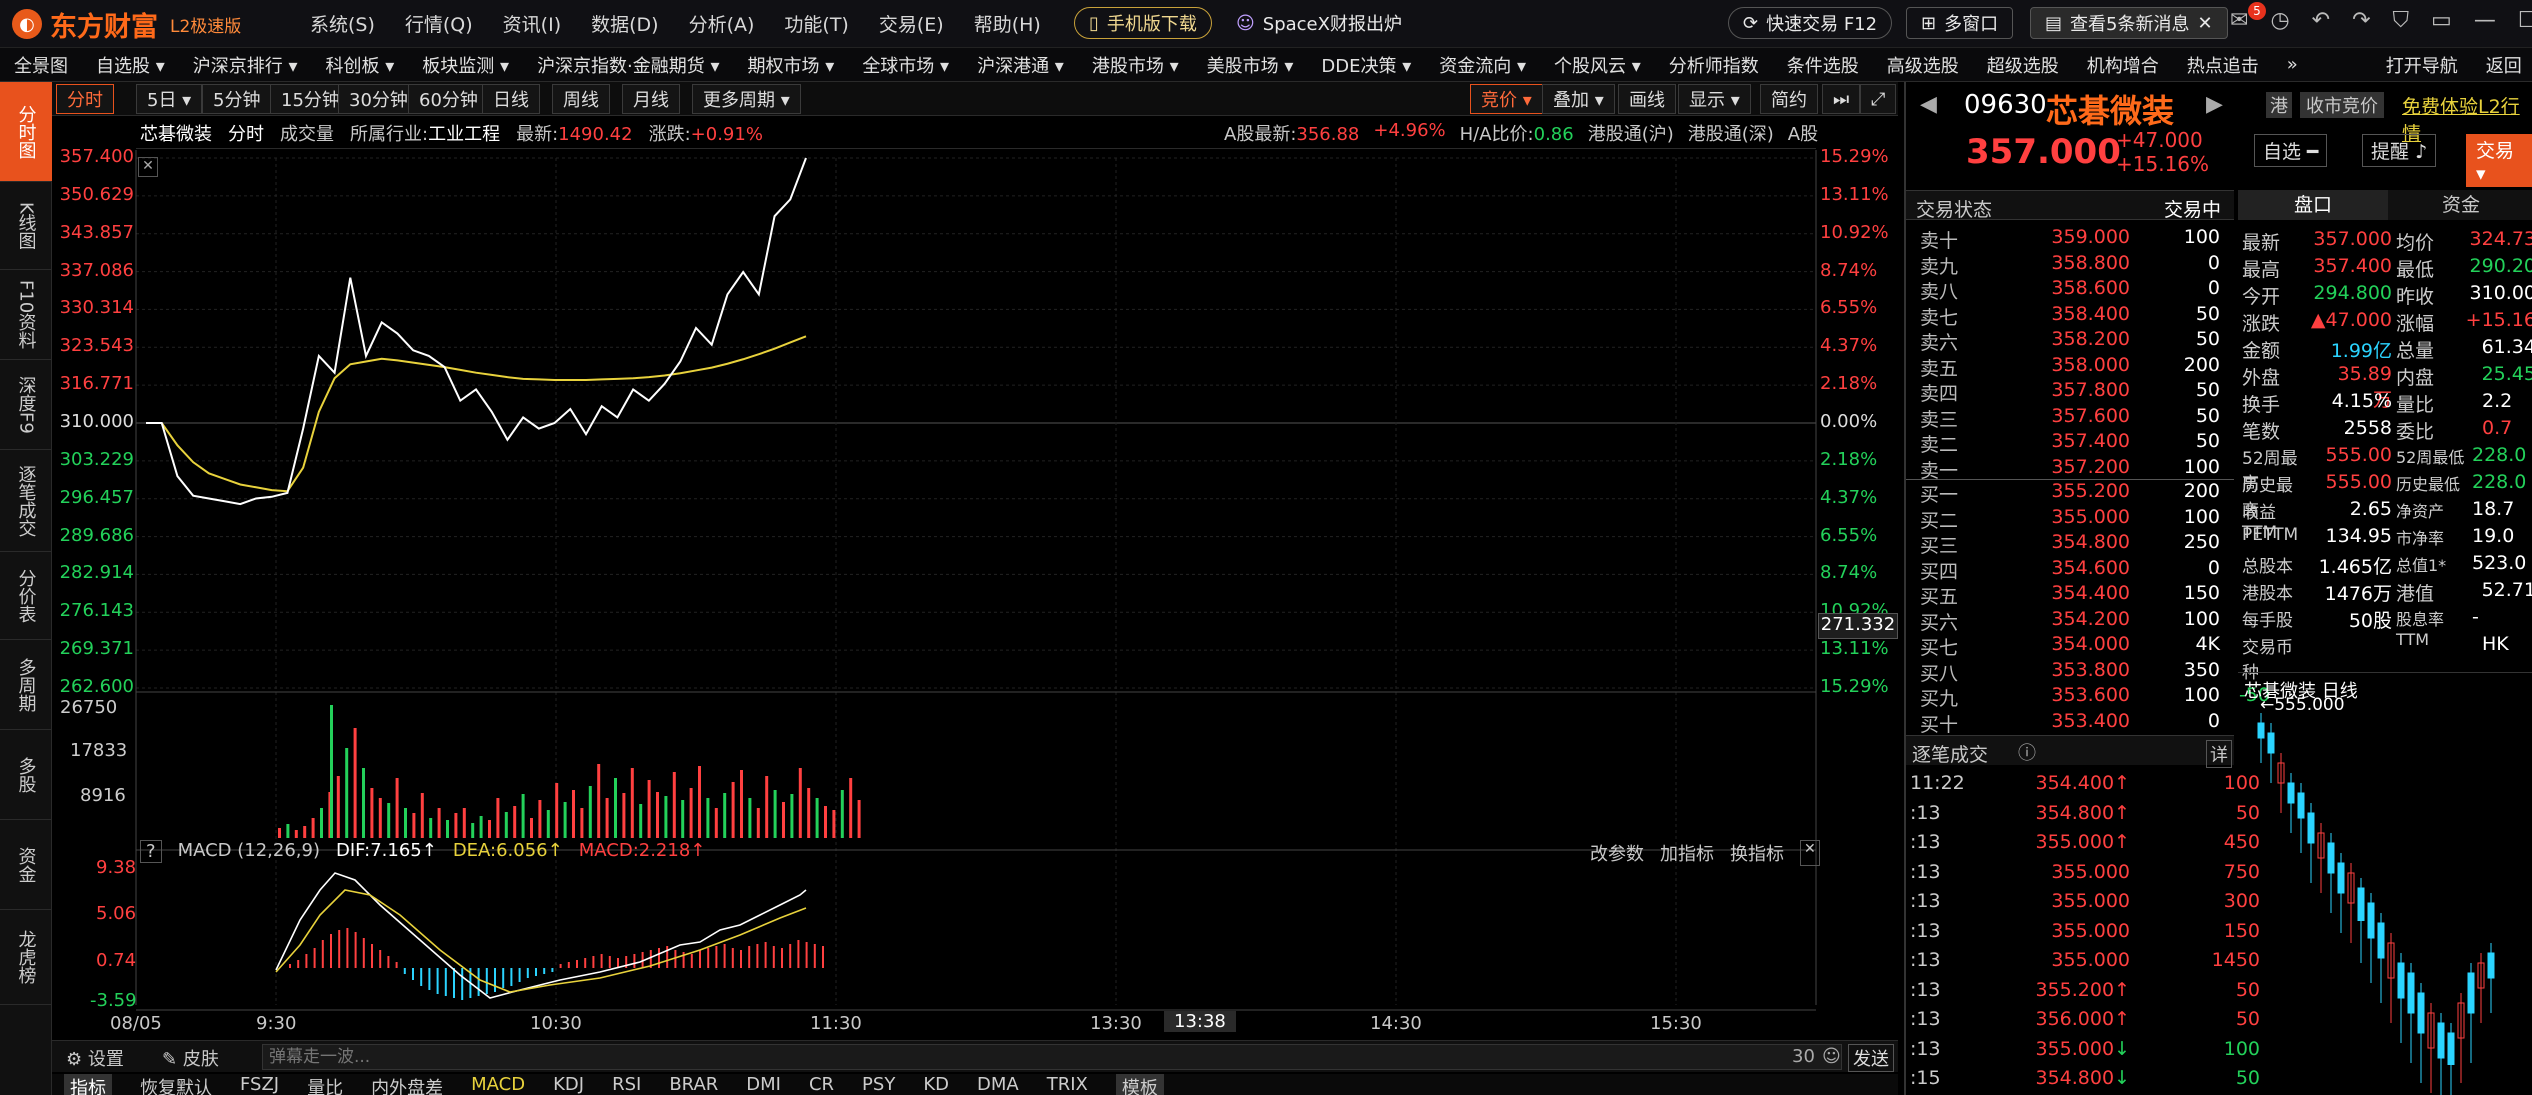  Describe the element at coordinates (2100, 265) in the screenshot. I see `ask-row: 卖九 358.800 0` at that location.